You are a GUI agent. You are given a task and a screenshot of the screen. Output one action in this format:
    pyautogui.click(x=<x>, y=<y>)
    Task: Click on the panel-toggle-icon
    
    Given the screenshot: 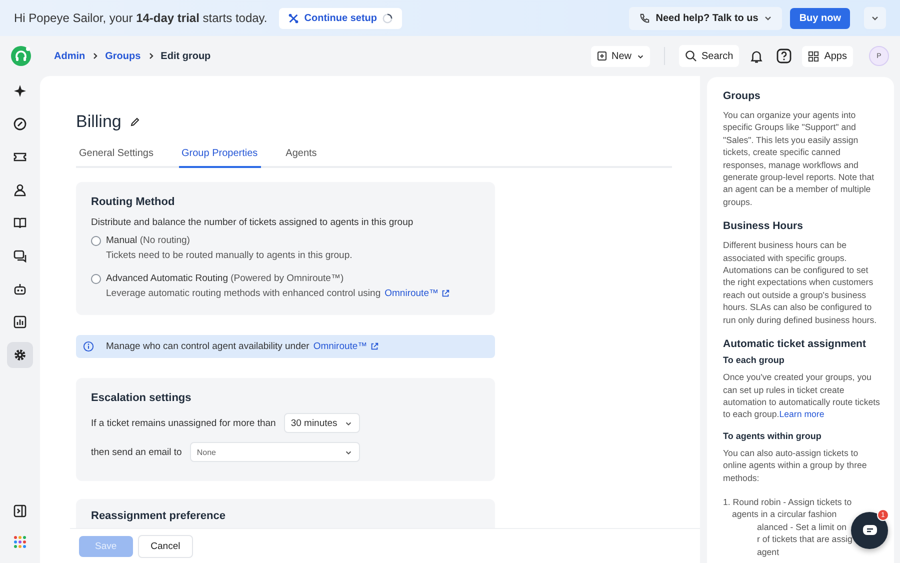 What is the action you would take?
    pyautogui.click(x=20, y=511)
    